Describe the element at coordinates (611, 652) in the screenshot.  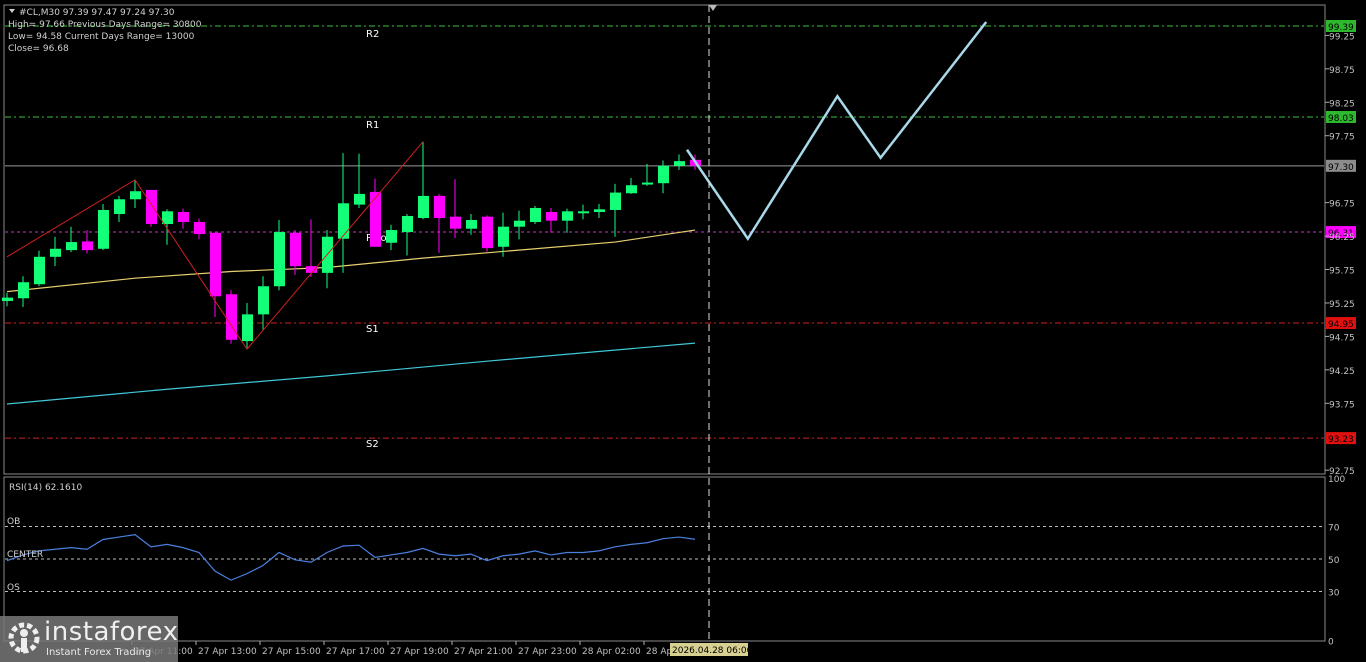
I see `time-label: 28 Apr 02:00` at that location.